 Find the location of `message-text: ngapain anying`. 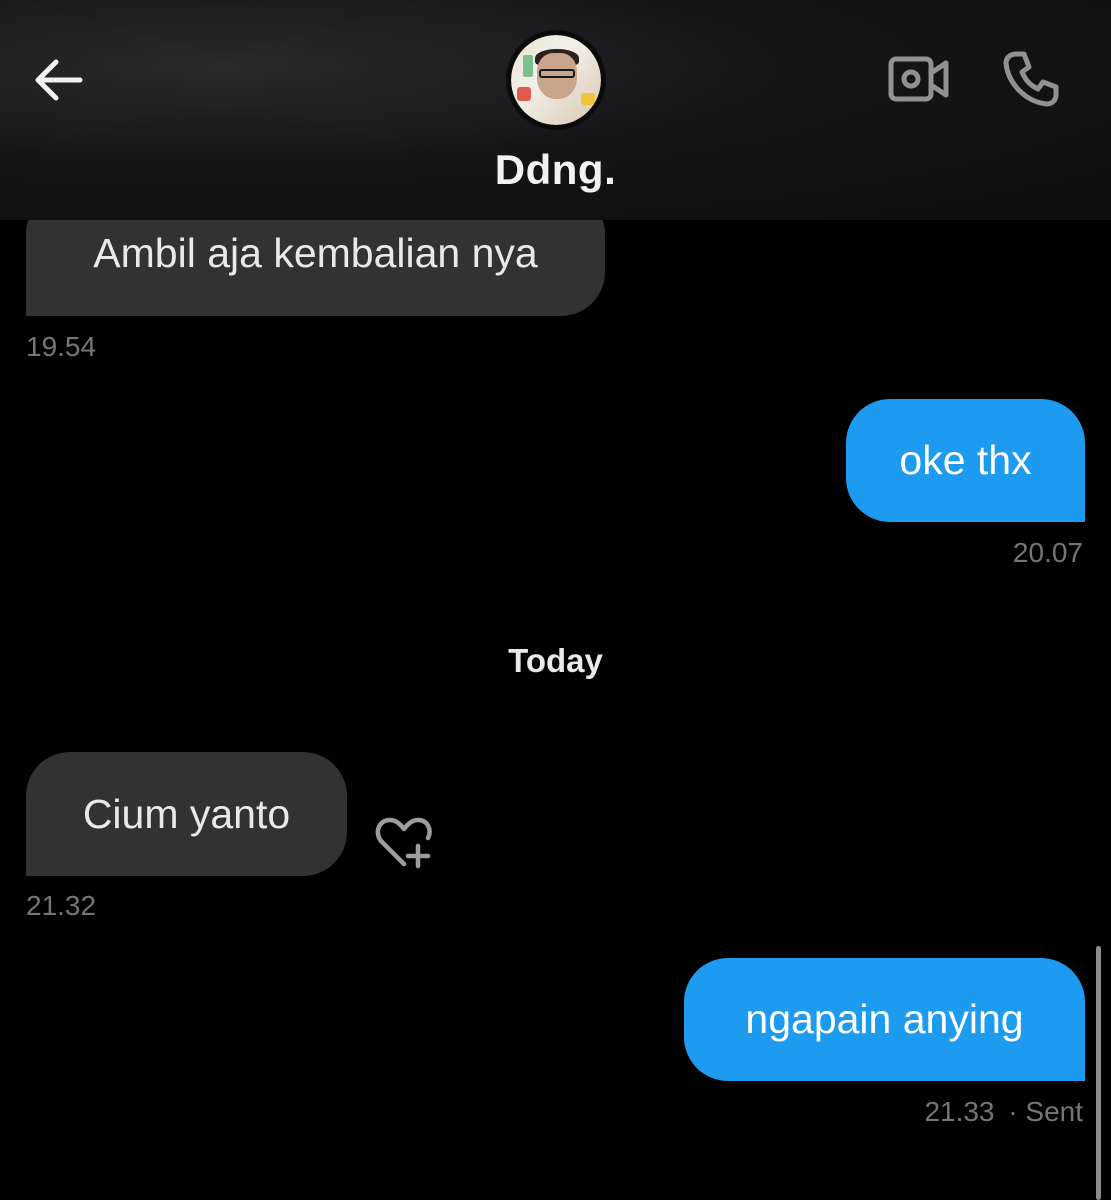

message-text: ngapain anying is located at coordinates (884, 1019).